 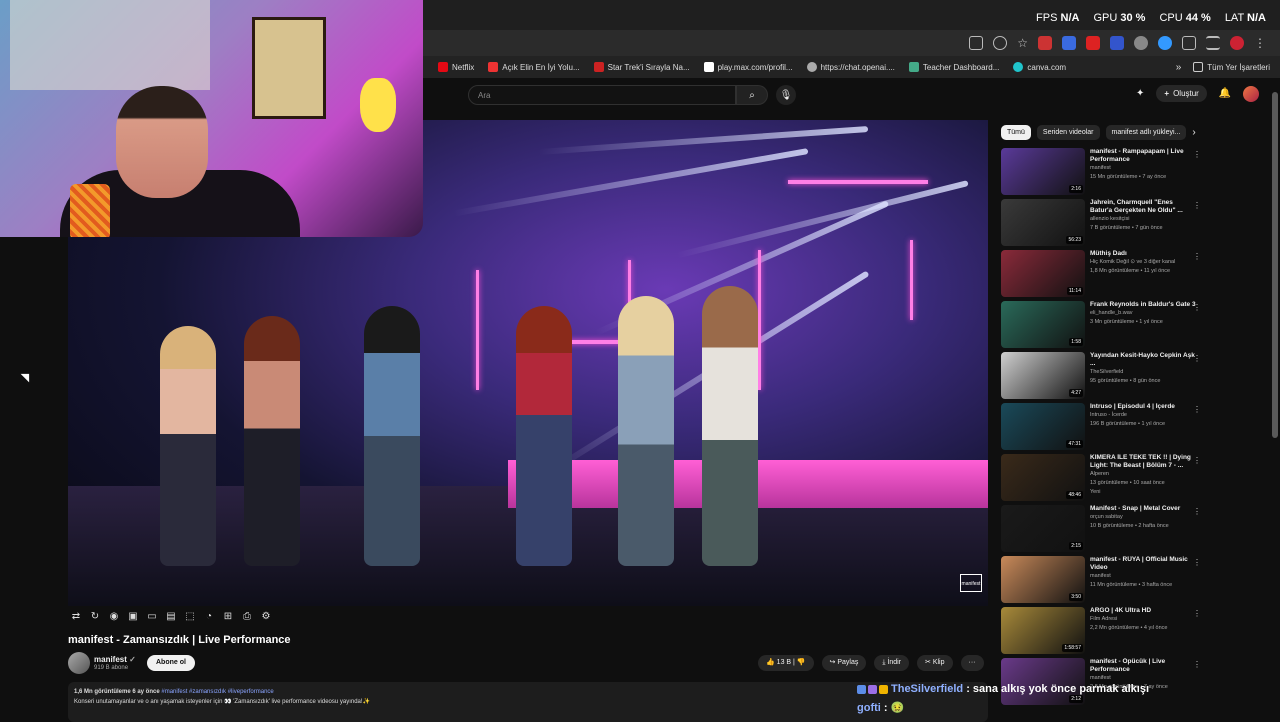 I want to click on hashtags: #manifest #zamansızdık #liveperformance, so click(x=217, y=692).